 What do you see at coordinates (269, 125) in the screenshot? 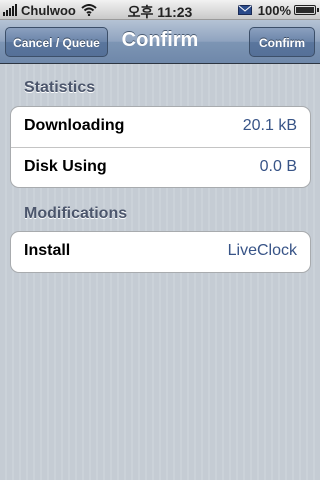
I see `downloading-value: 20.1 kB` at bounding box center [269, 125].